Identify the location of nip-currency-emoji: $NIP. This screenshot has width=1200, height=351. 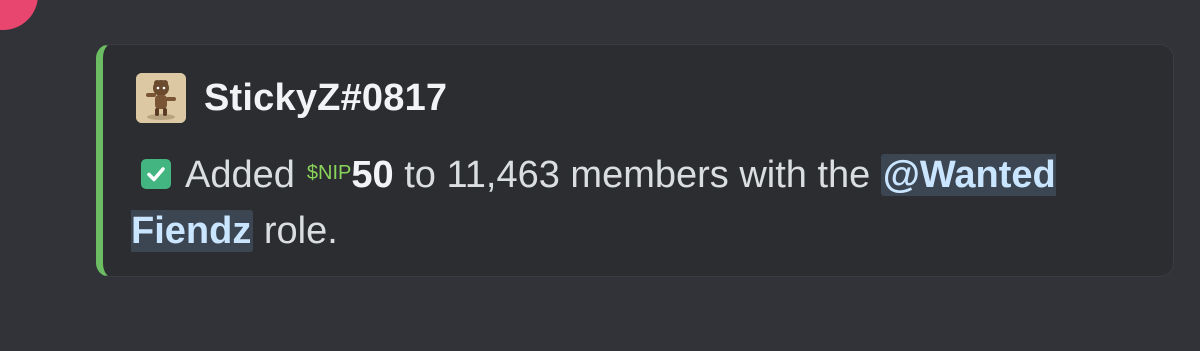
(329, 173).